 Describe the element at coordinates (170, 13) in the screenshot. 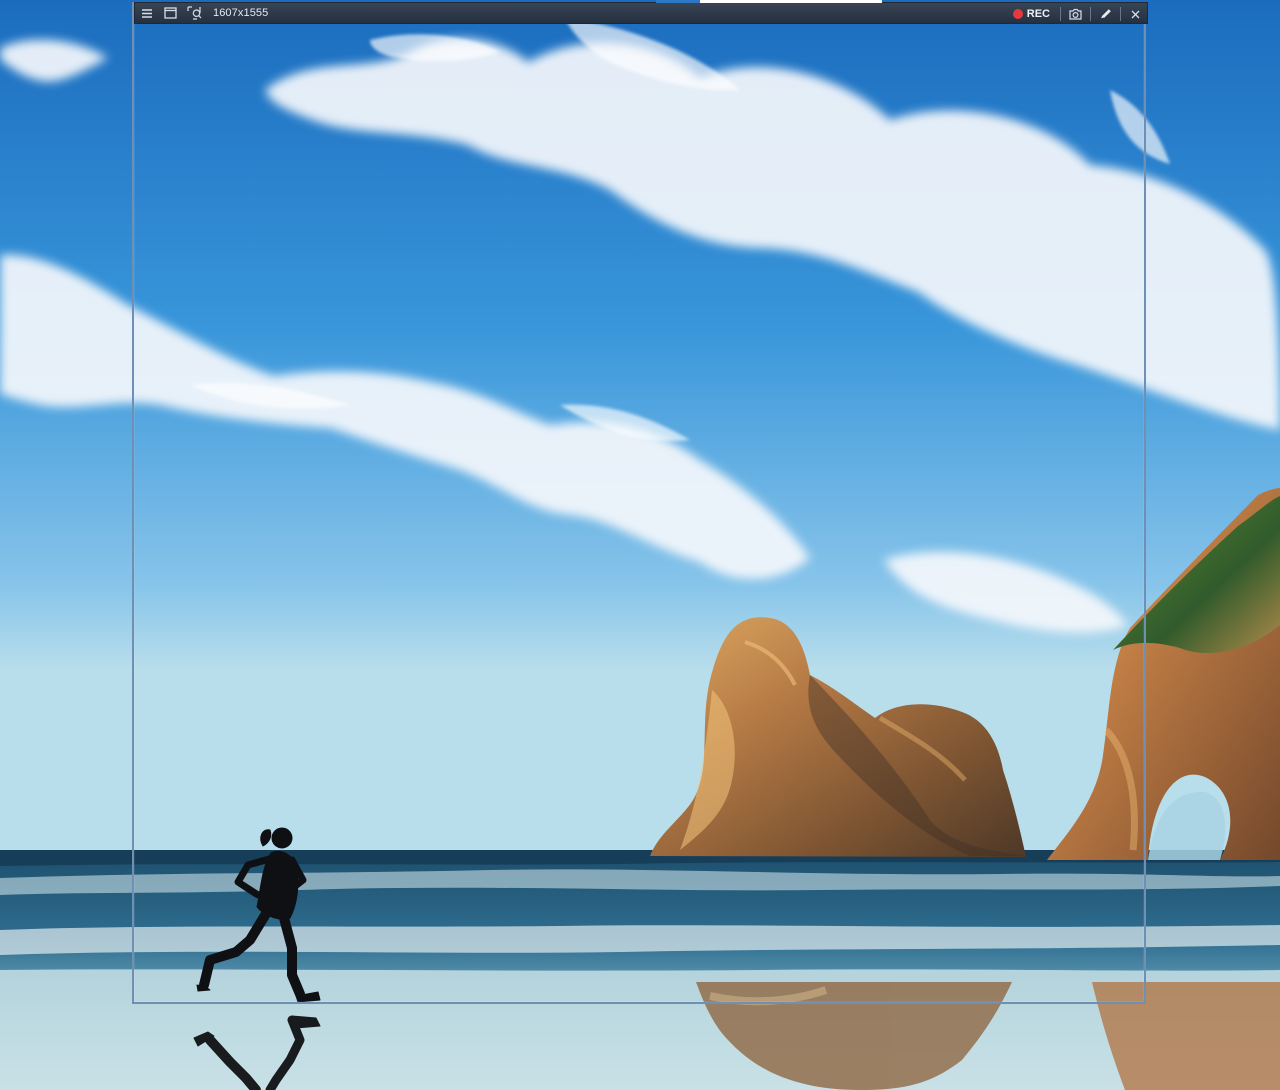

I see `window-icon` at that location.